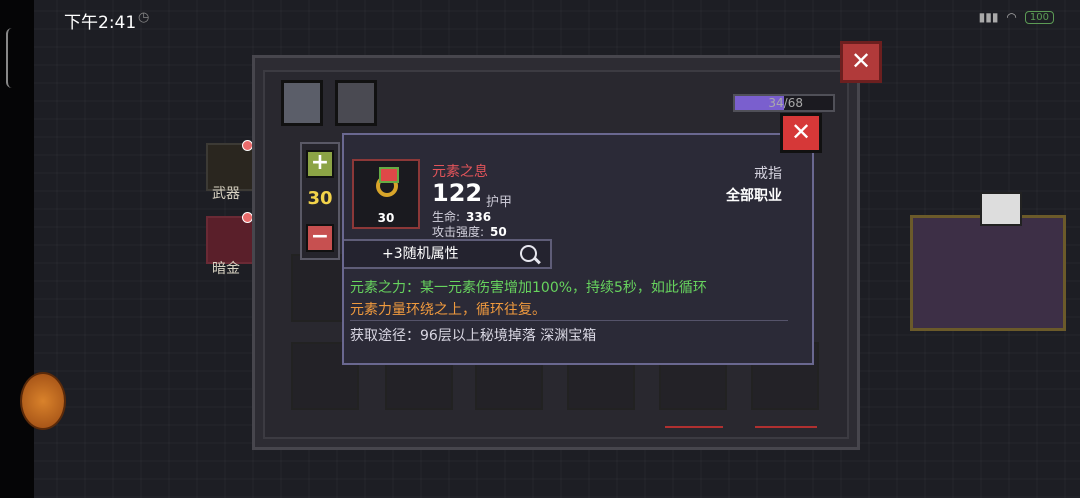 Image resolution: width=1080 pixels, height=498 pixels. I want to click on increase-button: +, so click(320, 164).